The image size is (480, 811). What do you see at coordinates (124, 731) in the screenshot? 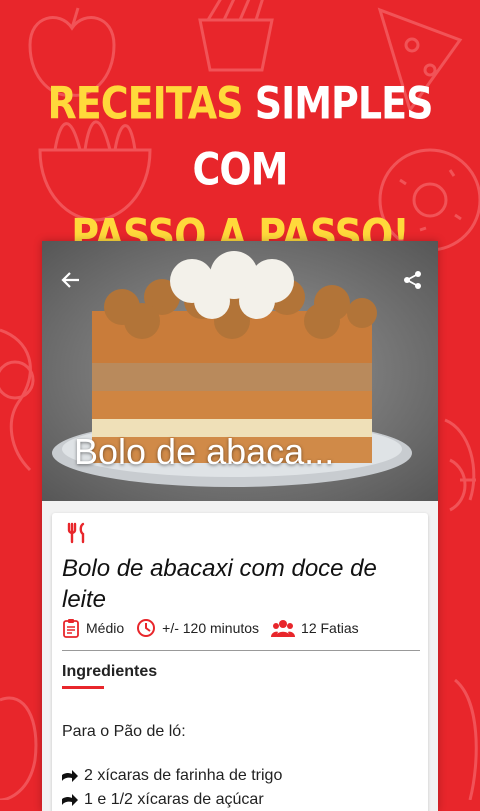
I see `ingredient-group-title: Para o Pão de ló:` at bounding box center [124, 731].